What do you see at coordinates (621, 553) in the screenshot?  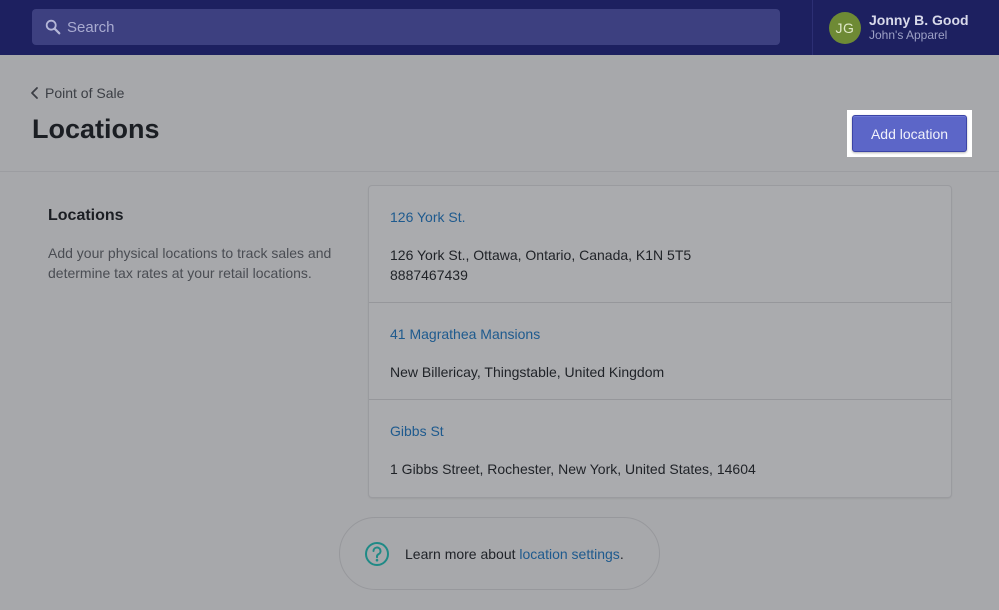 I see `help-suffix: .` at bounding box center [621, 553].